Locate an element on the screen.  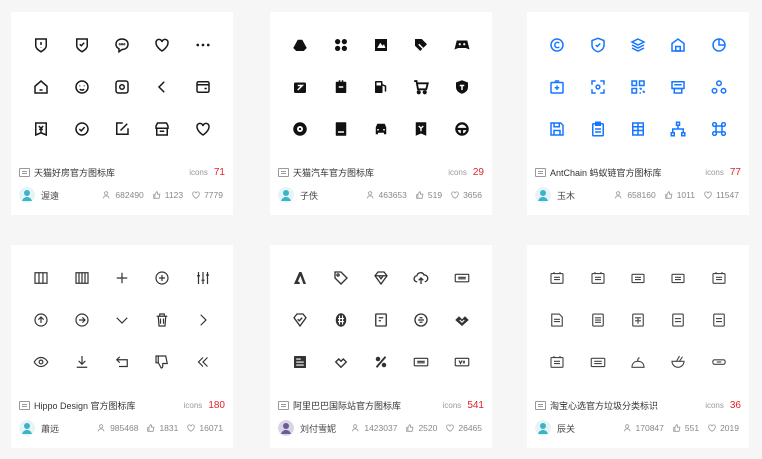
library-title: 天猫好房官方图标库 is located at coordinates (111, 172).